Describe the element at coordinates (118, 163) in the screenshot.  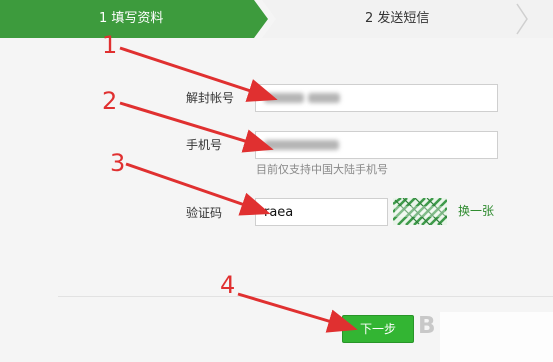
I see `annotation-number-3: 3` at that location.